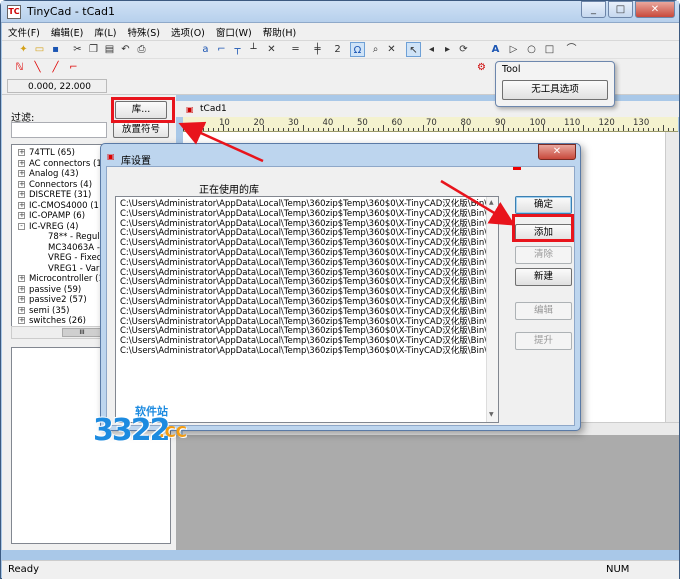 This screenshot has width=680, height=580. Describe the element at coordinates (173, 432) in the screenshot. I see `watermark-logo-domain: .CC` at that location.